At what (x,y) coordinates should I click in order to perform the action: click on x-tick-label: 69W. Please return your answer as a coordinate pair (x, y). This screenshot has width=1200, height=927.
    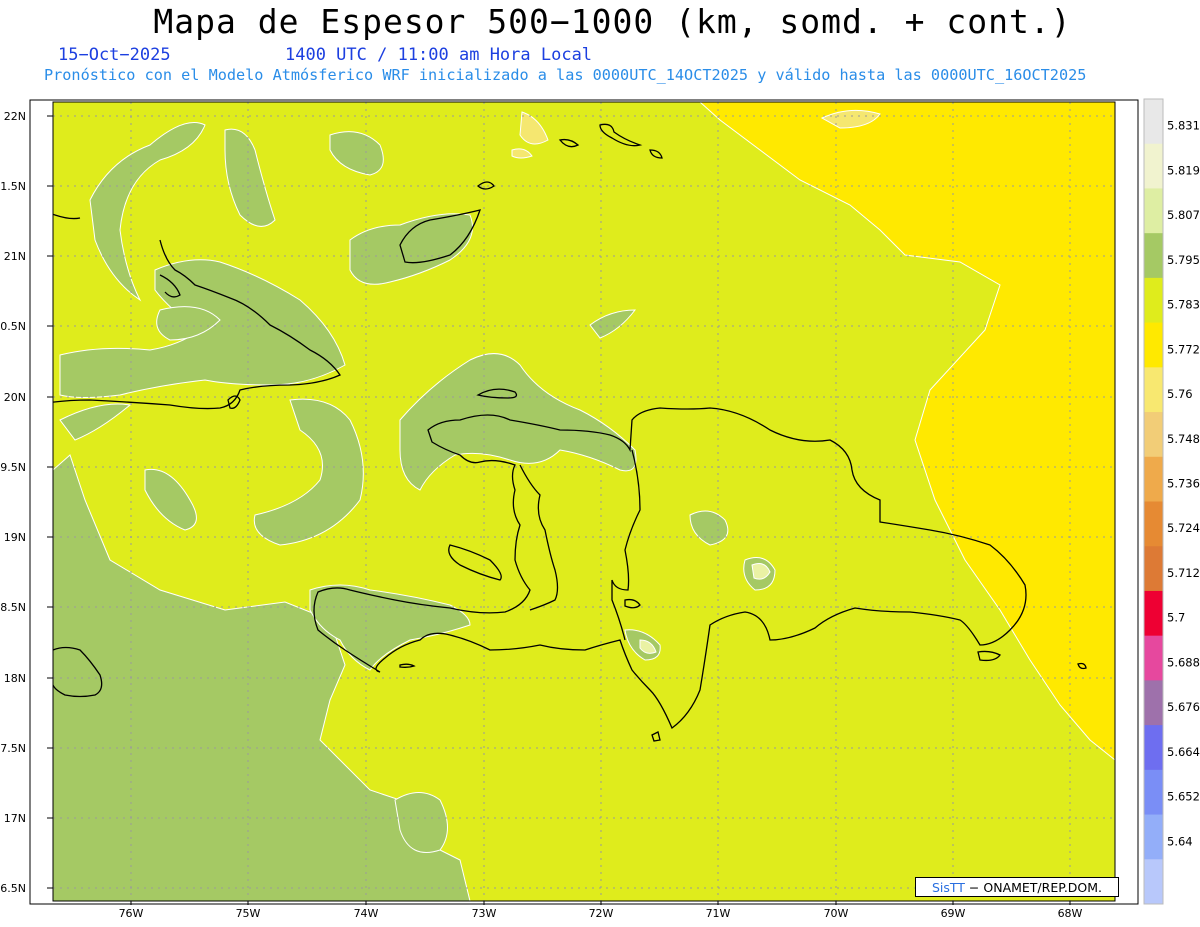
    Looking at the image, I should click on (953, 913).